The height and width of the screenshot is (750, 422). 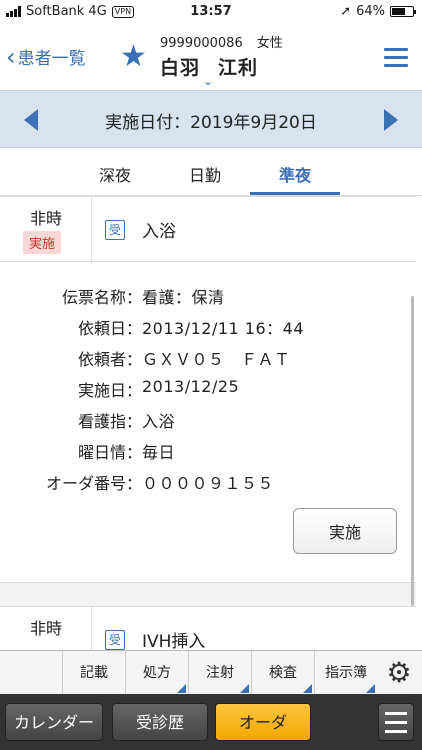 I want to click on gear-icon: ⚙, so click(x=399, y=673).